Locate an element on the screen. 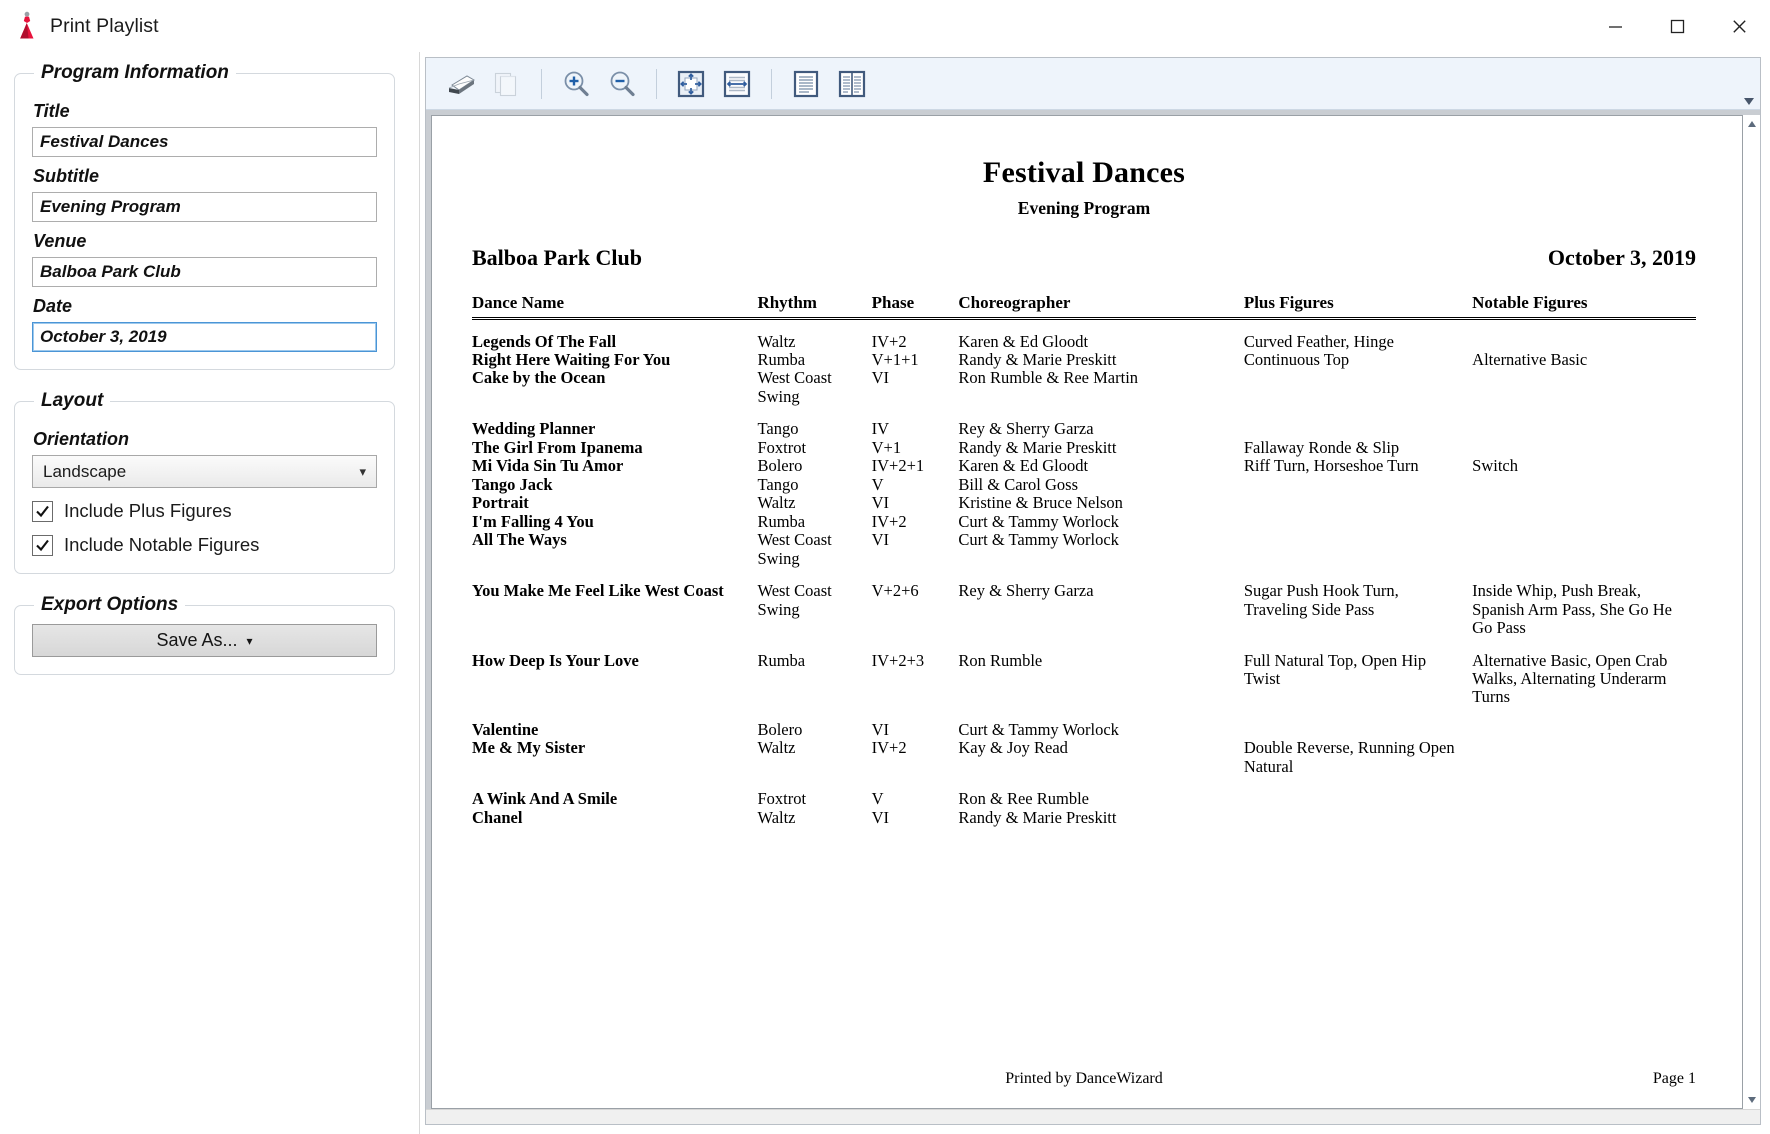 This screenshot has height=1134, width=1770. cell-notable-figures: Alternative Basic is located at coordinates (1530, 359).